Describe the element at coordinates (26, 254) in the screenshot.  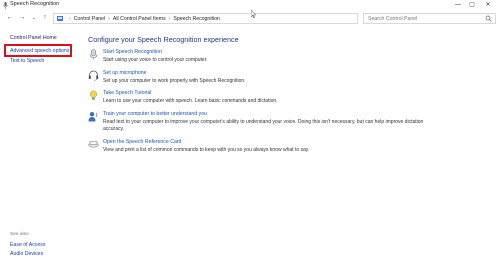
I see `audio-devices-link: Audio Devices` at that location.